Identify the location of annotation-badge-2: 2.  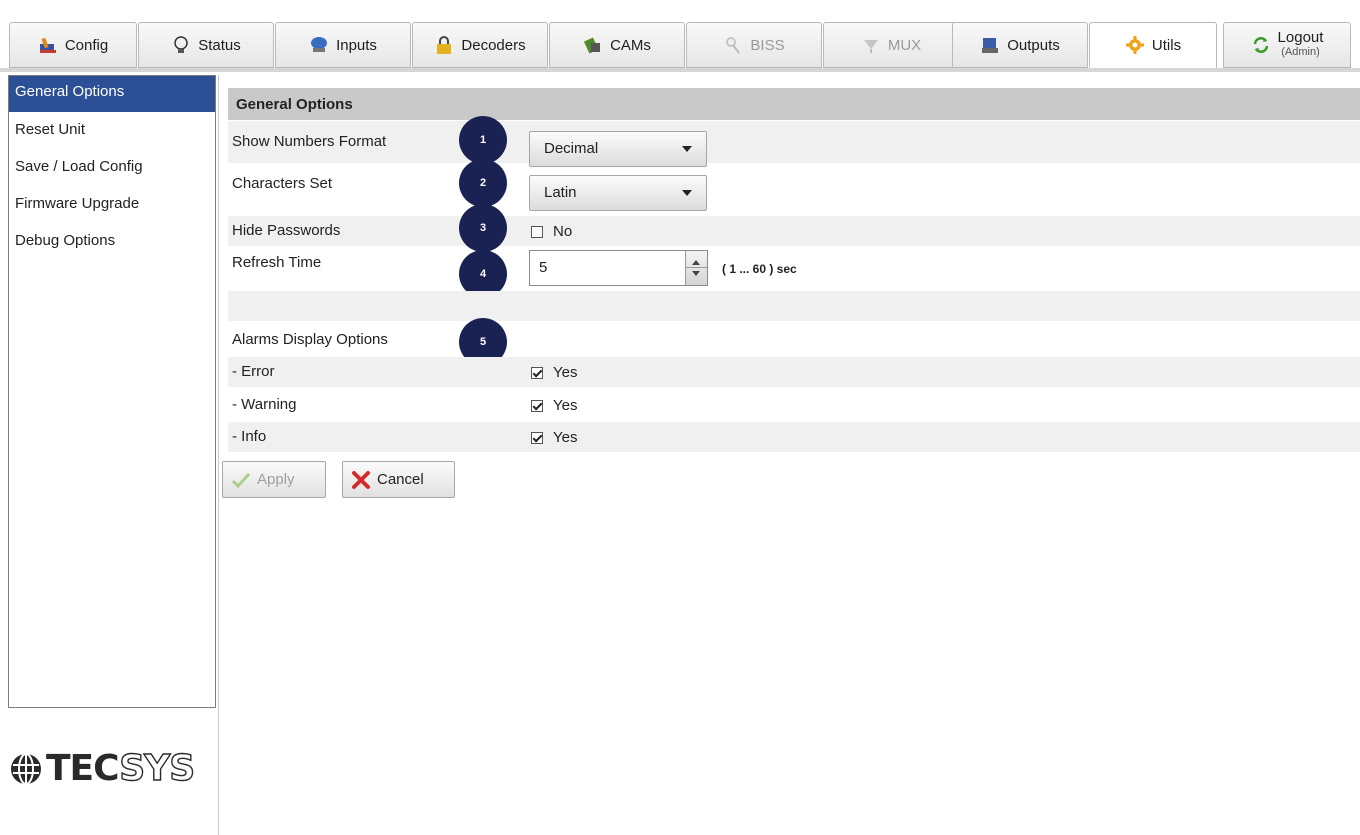
(483, 183).